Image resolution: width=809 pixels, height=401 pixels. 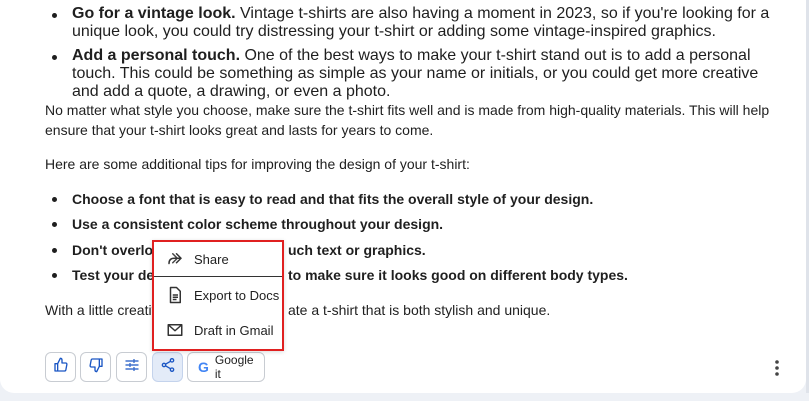 What do you see at coordinates (777, 368) in the screenshot?
I see `more-options-button` at bounding box center [777, 368].